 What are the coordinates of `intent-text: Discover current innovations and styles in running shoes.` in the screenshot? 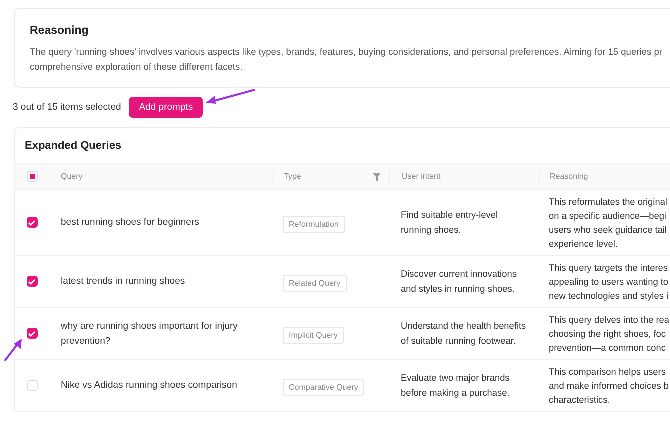 It's located at (459, 282).